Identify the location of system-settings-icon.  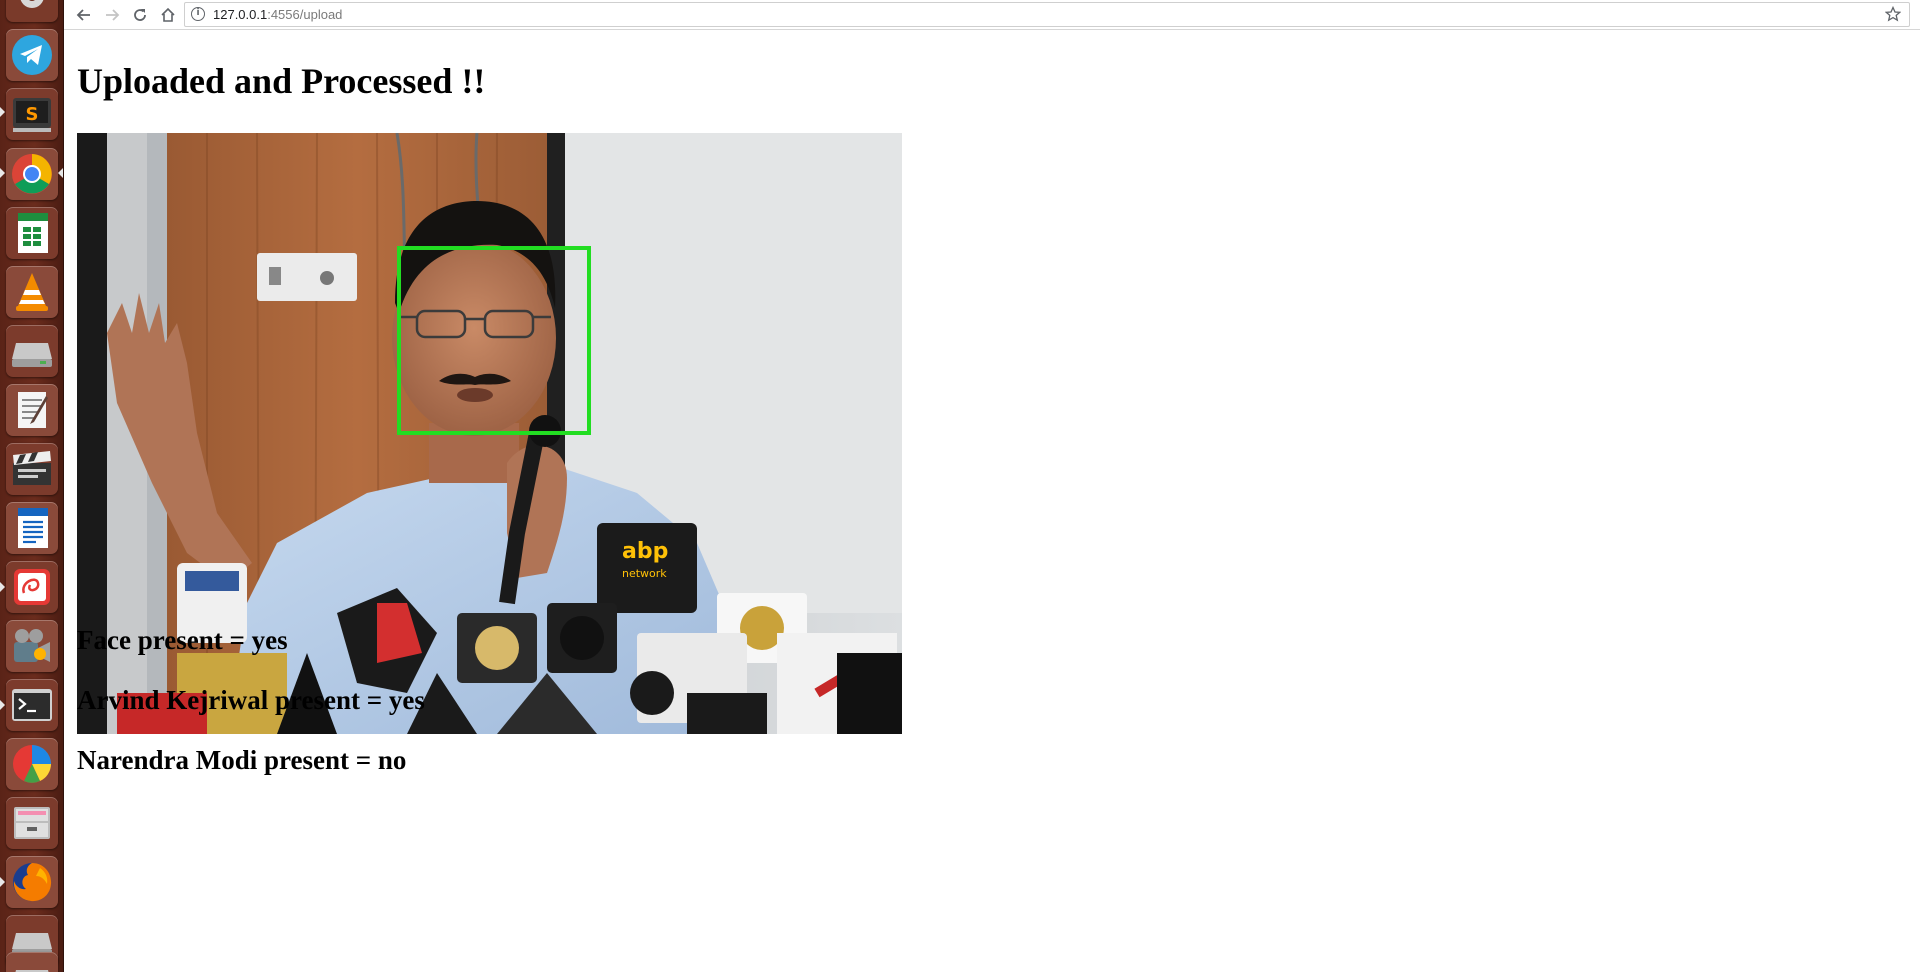
(32, 11).